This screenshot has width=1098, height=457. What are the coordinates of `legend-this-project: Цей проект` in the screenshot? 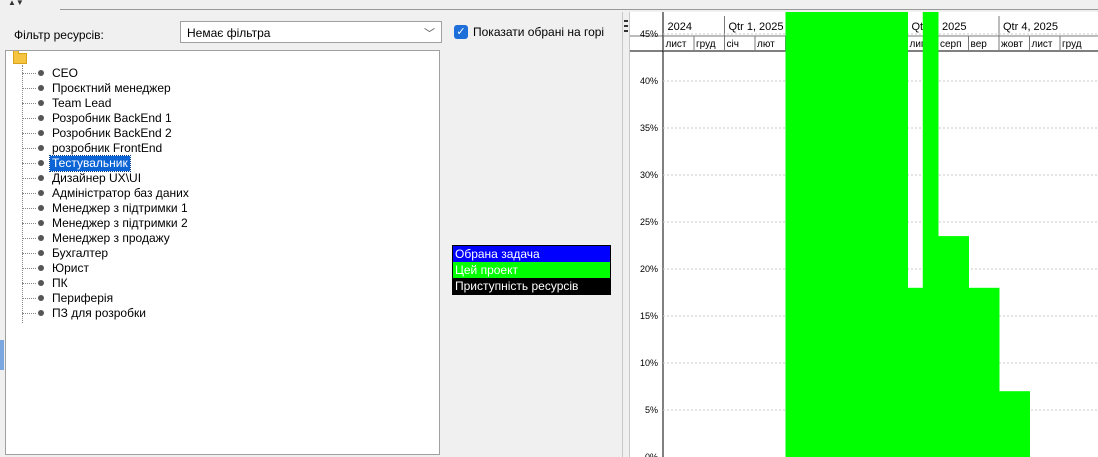 It's located at (531, 270).